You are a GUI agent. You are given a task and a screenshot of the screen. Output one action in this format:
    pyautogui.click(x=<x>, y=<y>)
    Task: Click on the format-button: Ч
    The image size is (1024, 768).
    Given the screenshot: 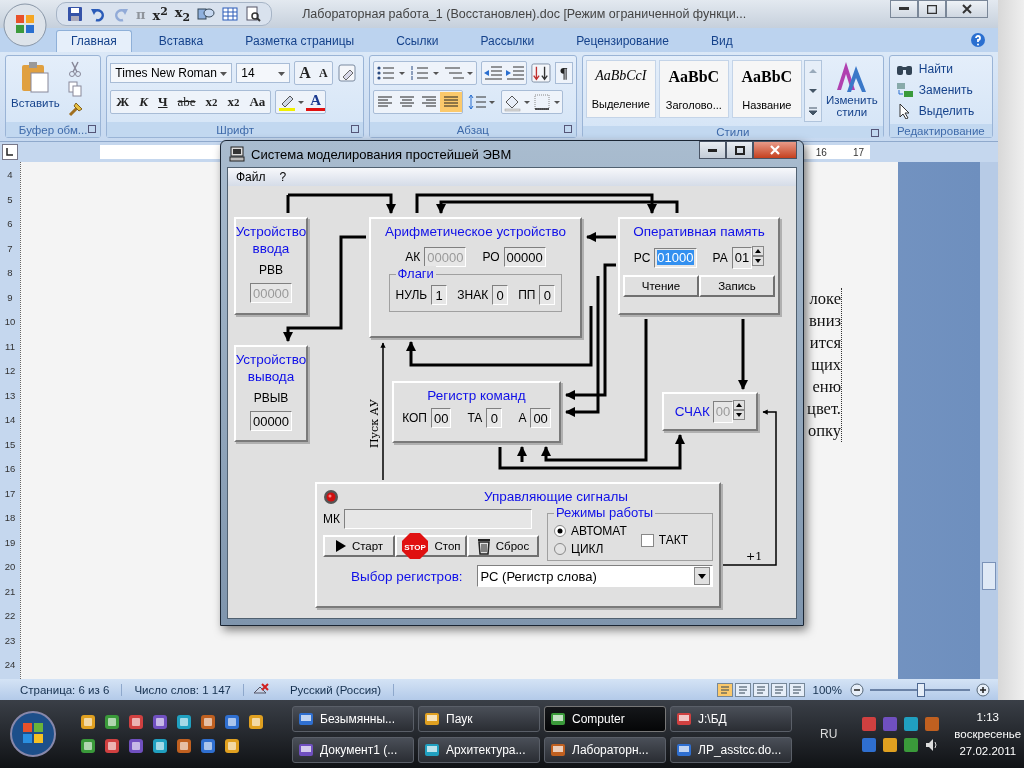 What is the action you would take?
    pyautogui.click(x=163, y=102)
    